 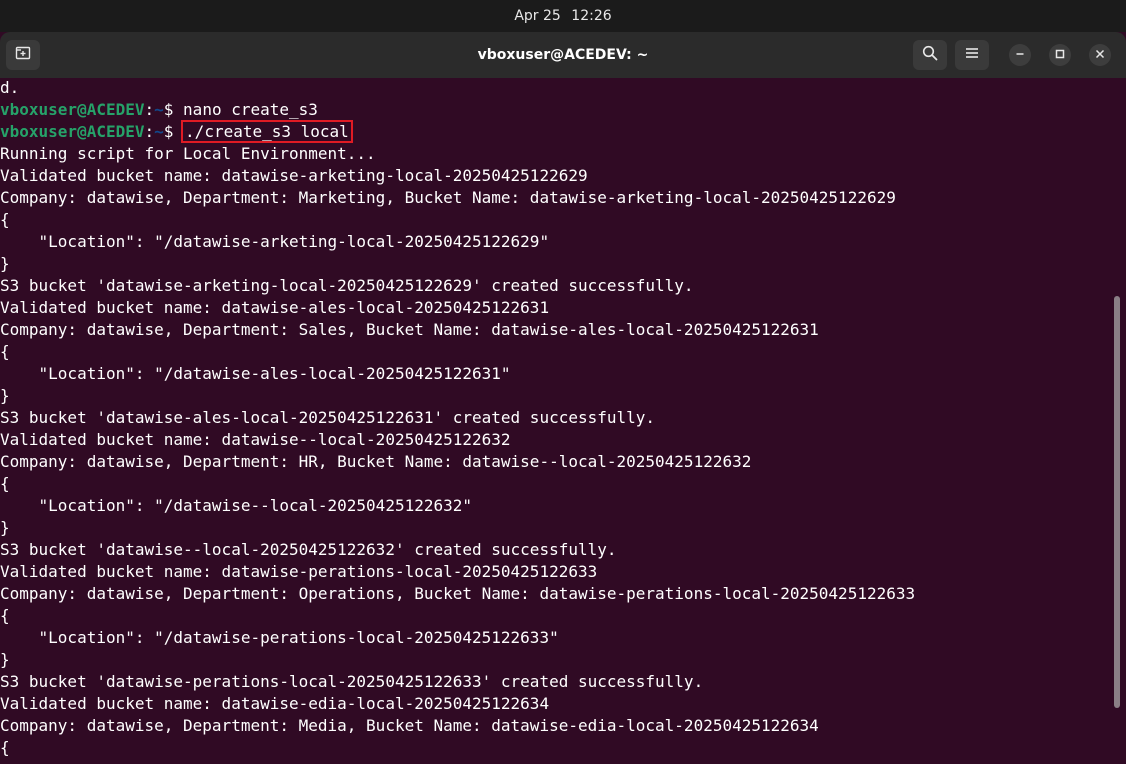 I want to click on maximize-icon, so click(x=1060, y=55).